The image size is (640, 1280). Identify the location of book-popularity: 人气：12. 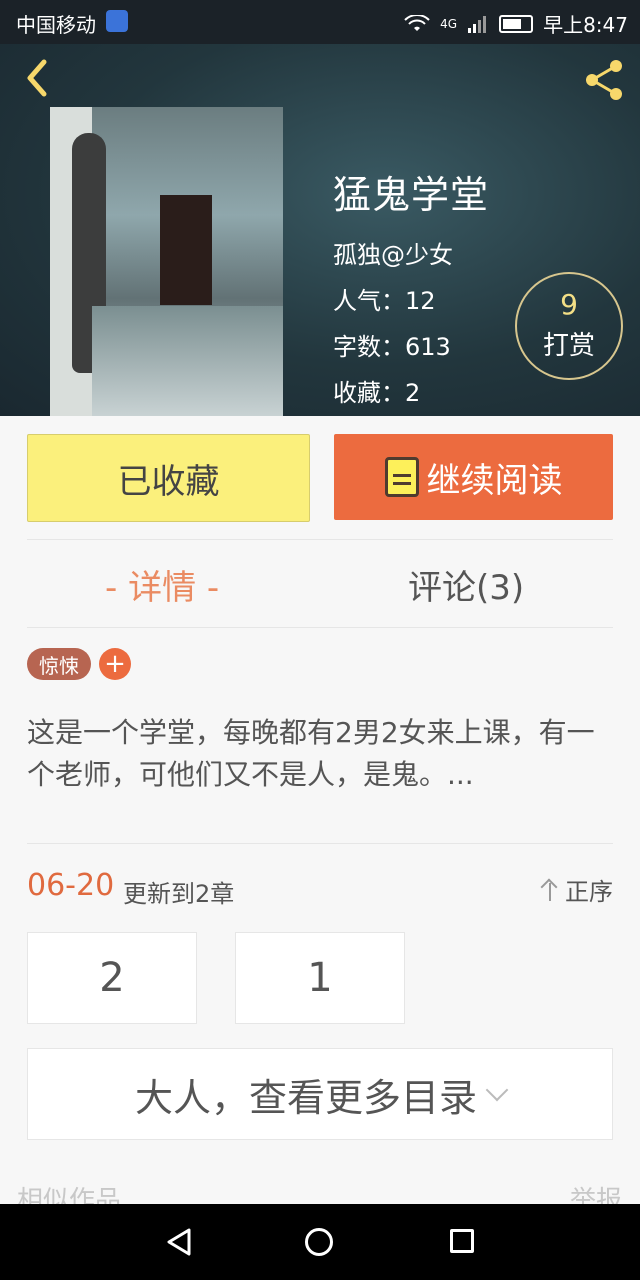
(411, 304).